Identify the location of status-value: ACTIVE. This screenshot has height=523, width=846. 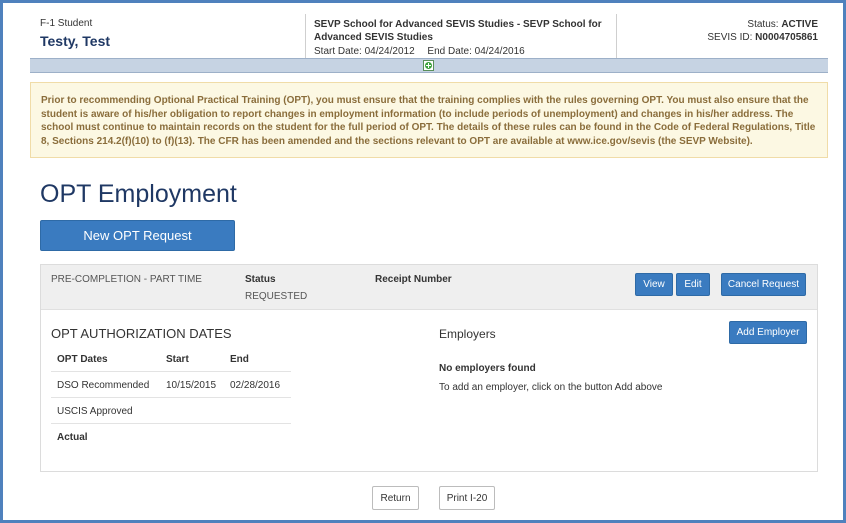
(799, 24).